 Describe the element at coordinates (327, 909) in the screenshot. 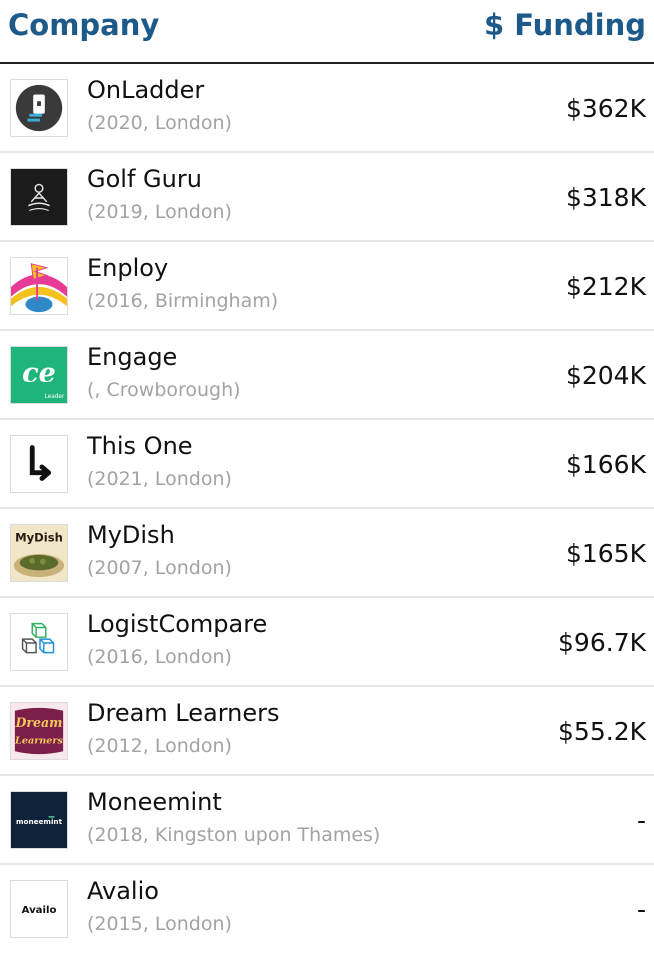

I see `company-row: Availo Avalio (2015, London) -` at that location.